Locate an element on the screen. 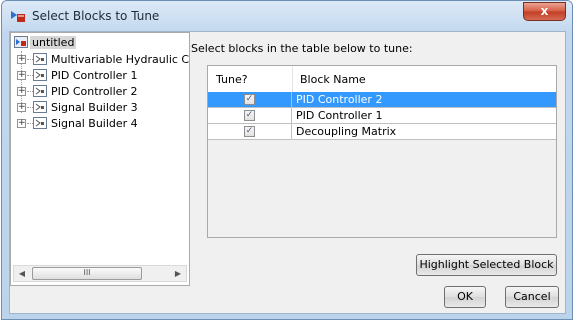 Image resolution: width=574 pixels, height=320 pixels. scrollbar-thumb: III is located at coordinates (87, 273).